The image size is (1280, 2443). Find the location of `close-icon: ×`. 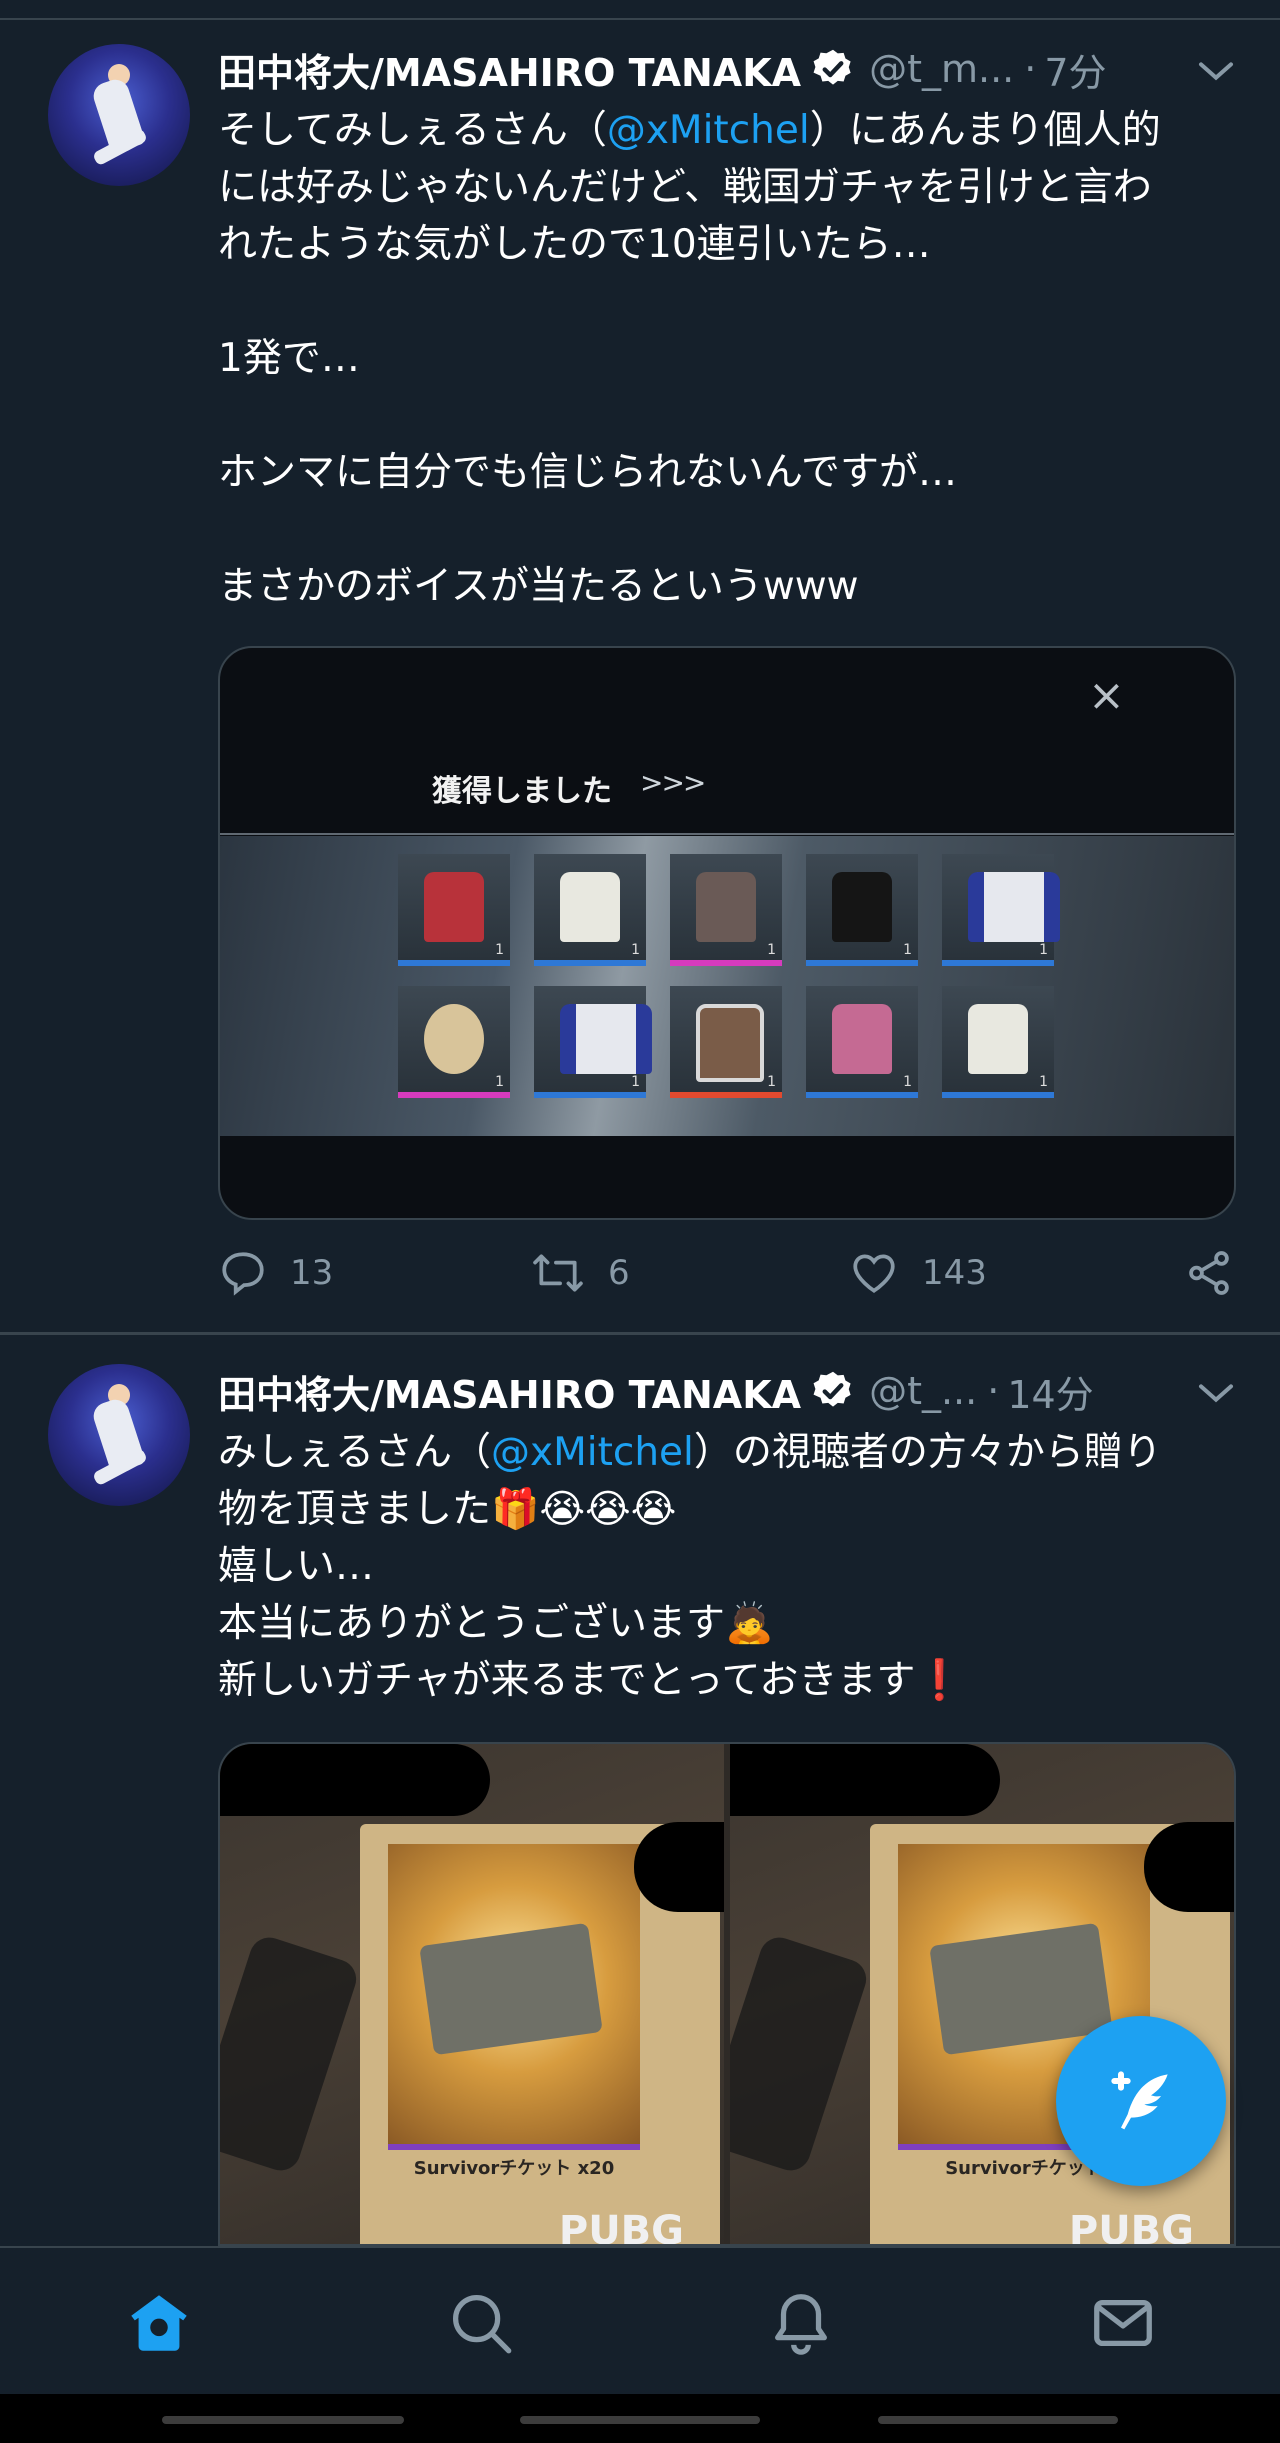

close-icon: × is located at coordinates (1106, 695).